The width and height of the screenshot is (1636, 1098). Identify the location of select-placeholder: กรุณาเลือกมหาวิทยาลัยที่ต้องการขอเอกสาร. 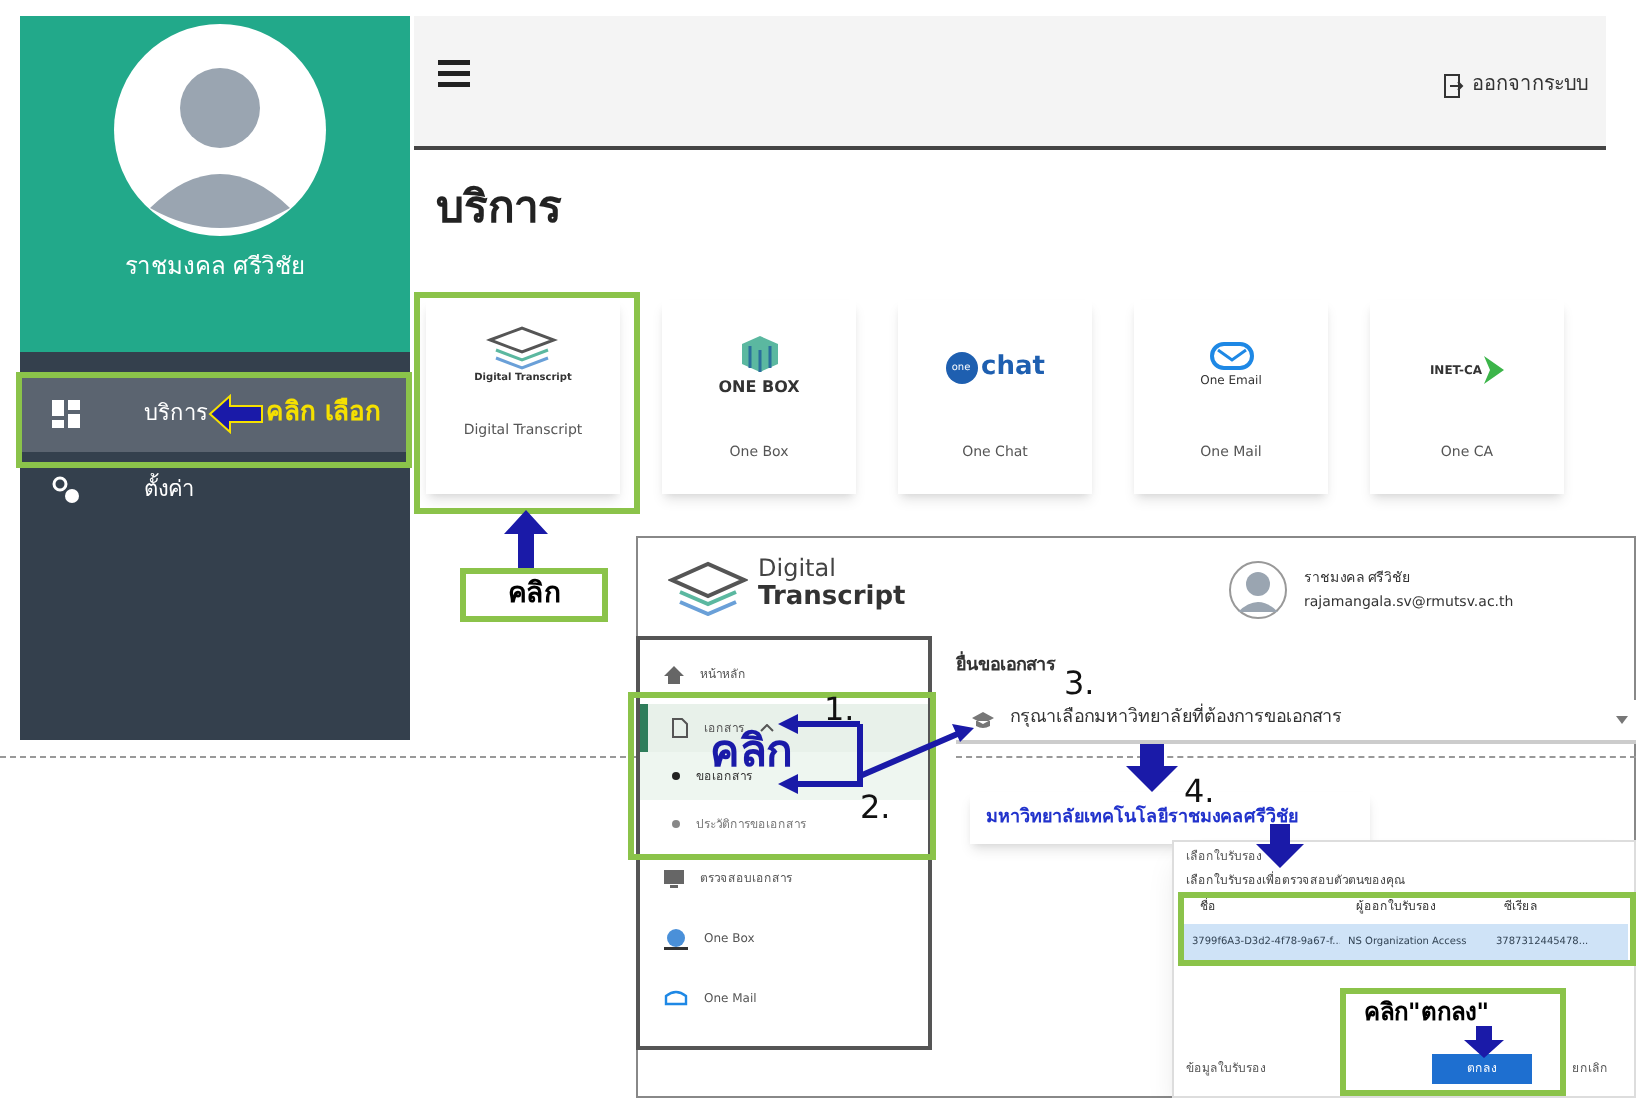
(1176, 720).